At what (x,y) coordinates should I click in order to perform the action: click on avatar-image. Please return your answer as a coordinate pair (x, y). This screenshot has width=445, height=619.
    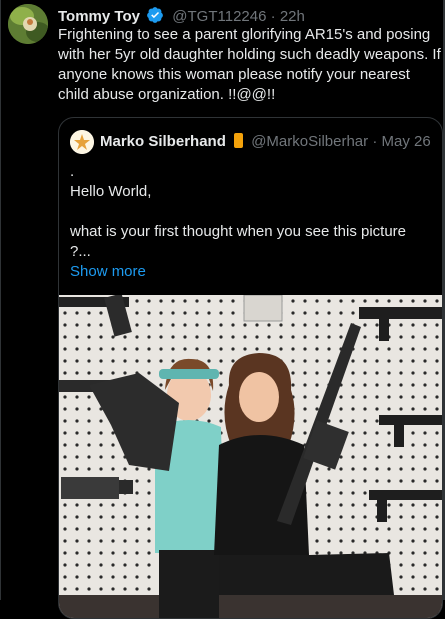
    Looking at the image, I should click on (28, 24).